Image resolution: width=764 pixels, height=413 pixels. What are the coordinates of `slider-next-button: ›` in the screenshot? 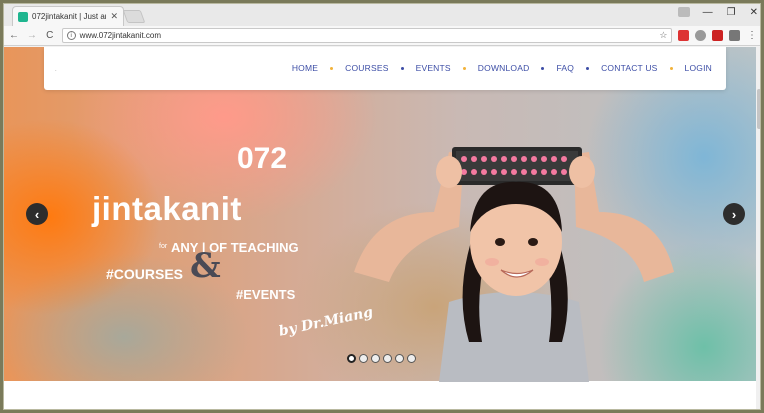 It's located at (734, 214).